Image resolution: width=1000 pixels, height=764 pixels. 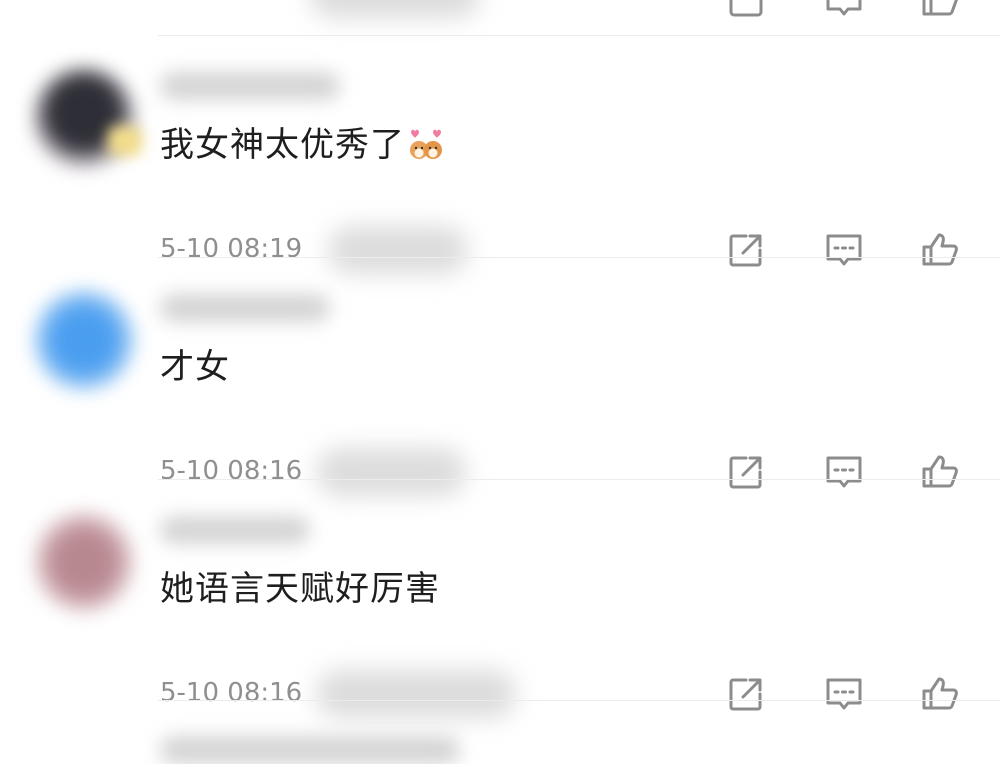 I want to click on comment-text-content: 她语言天赋好厉害, so click(x=300, y=589).